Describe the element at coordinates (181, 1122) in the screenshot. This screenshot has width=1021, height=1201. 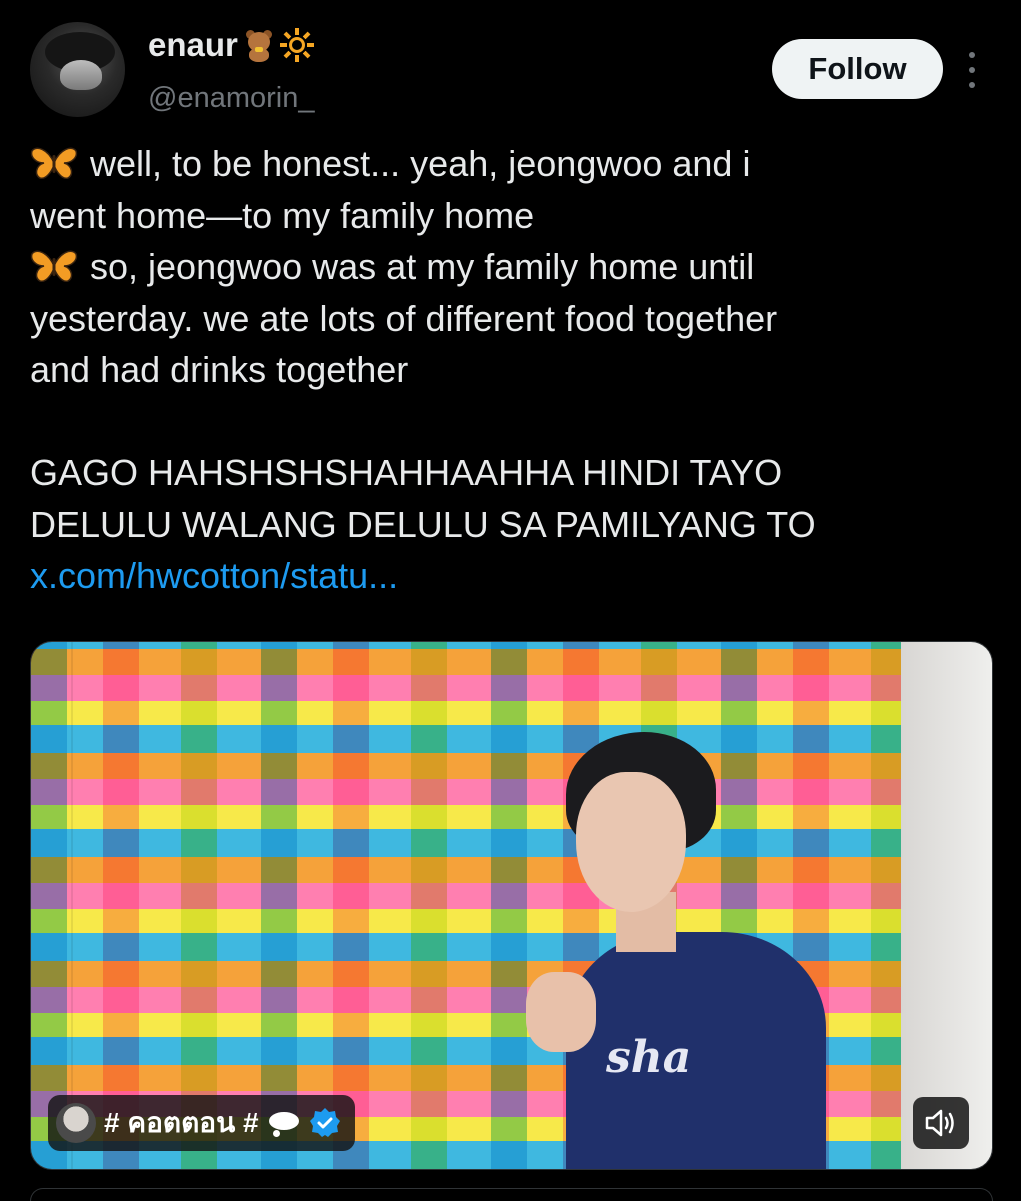
I see `source-name: # คอตตอน #` at that location.